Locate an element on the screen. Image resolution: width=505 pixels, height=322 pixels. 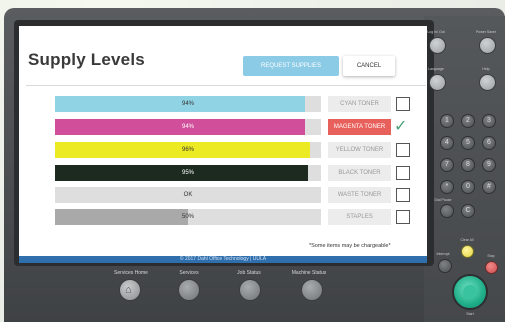
home-icon: ⌂ is located at coordinates (128, 290).